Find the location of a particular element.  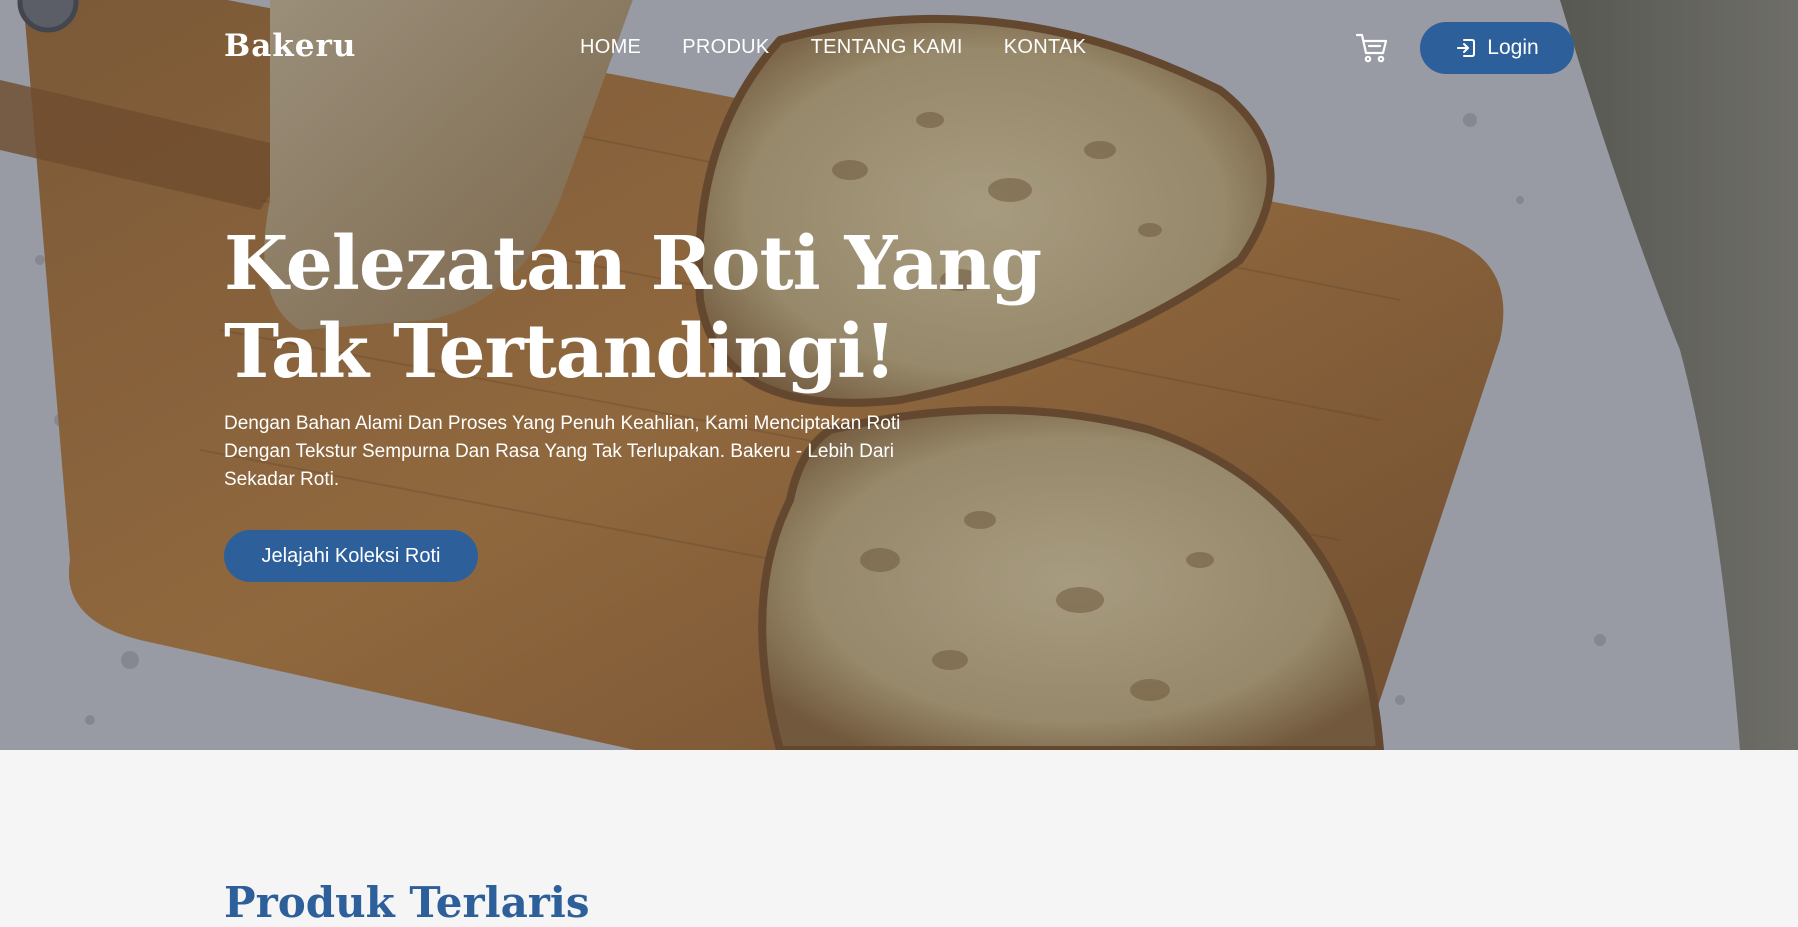

nav-link-tentang-kami: TENTANG KAMI is located at coordinates (887, 47).